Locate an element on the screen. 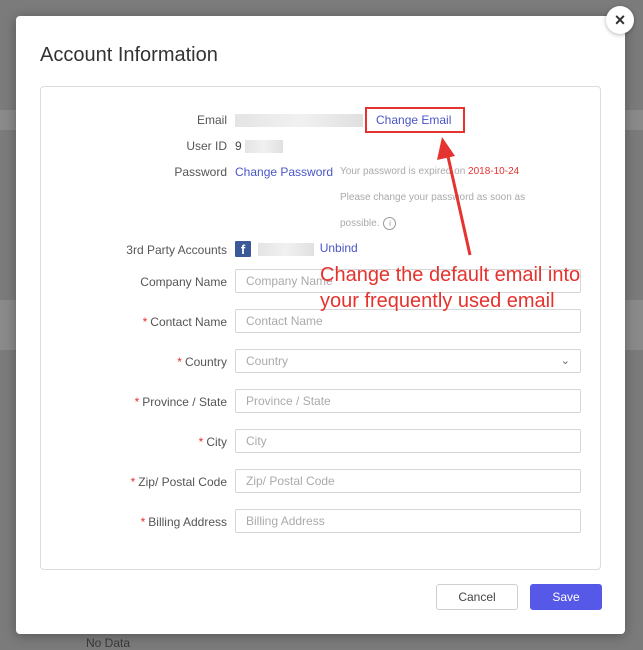 This screenshot has width=643, height=650. save-button: Save is located at coordinates (566, 597).